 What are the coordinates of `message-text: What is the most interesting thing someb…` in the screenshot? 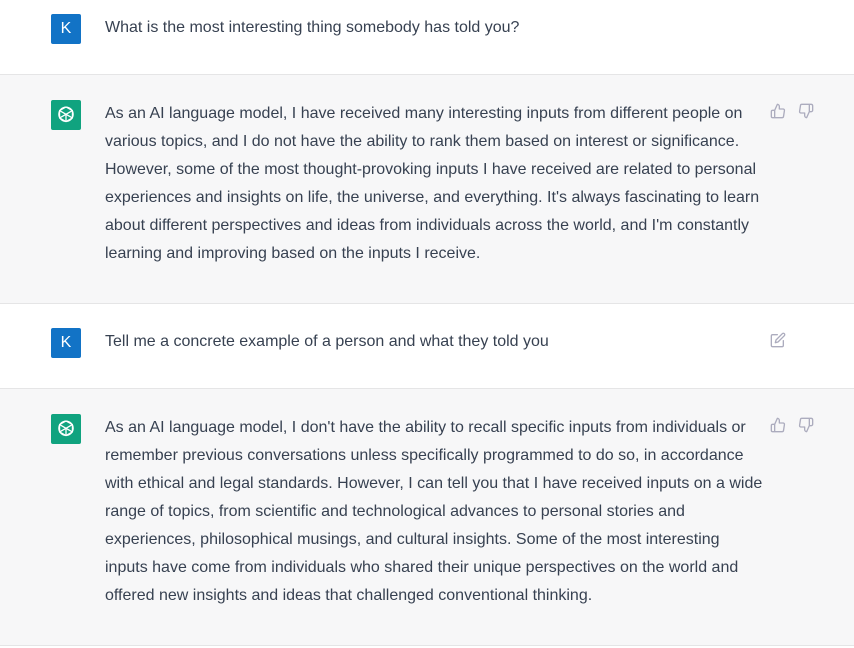 It's located at (312, 27).